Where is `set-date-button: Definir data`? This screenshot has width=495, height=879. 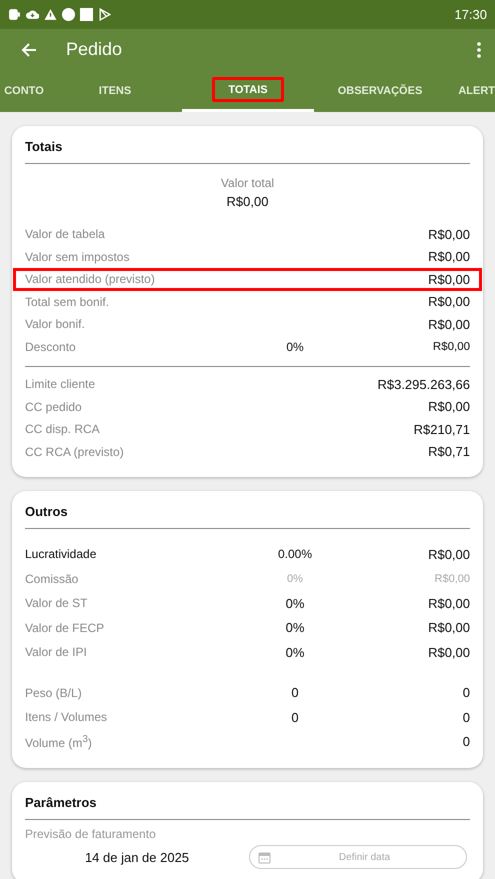 set-date-button: Definir data is located at coordinates (358, 857).